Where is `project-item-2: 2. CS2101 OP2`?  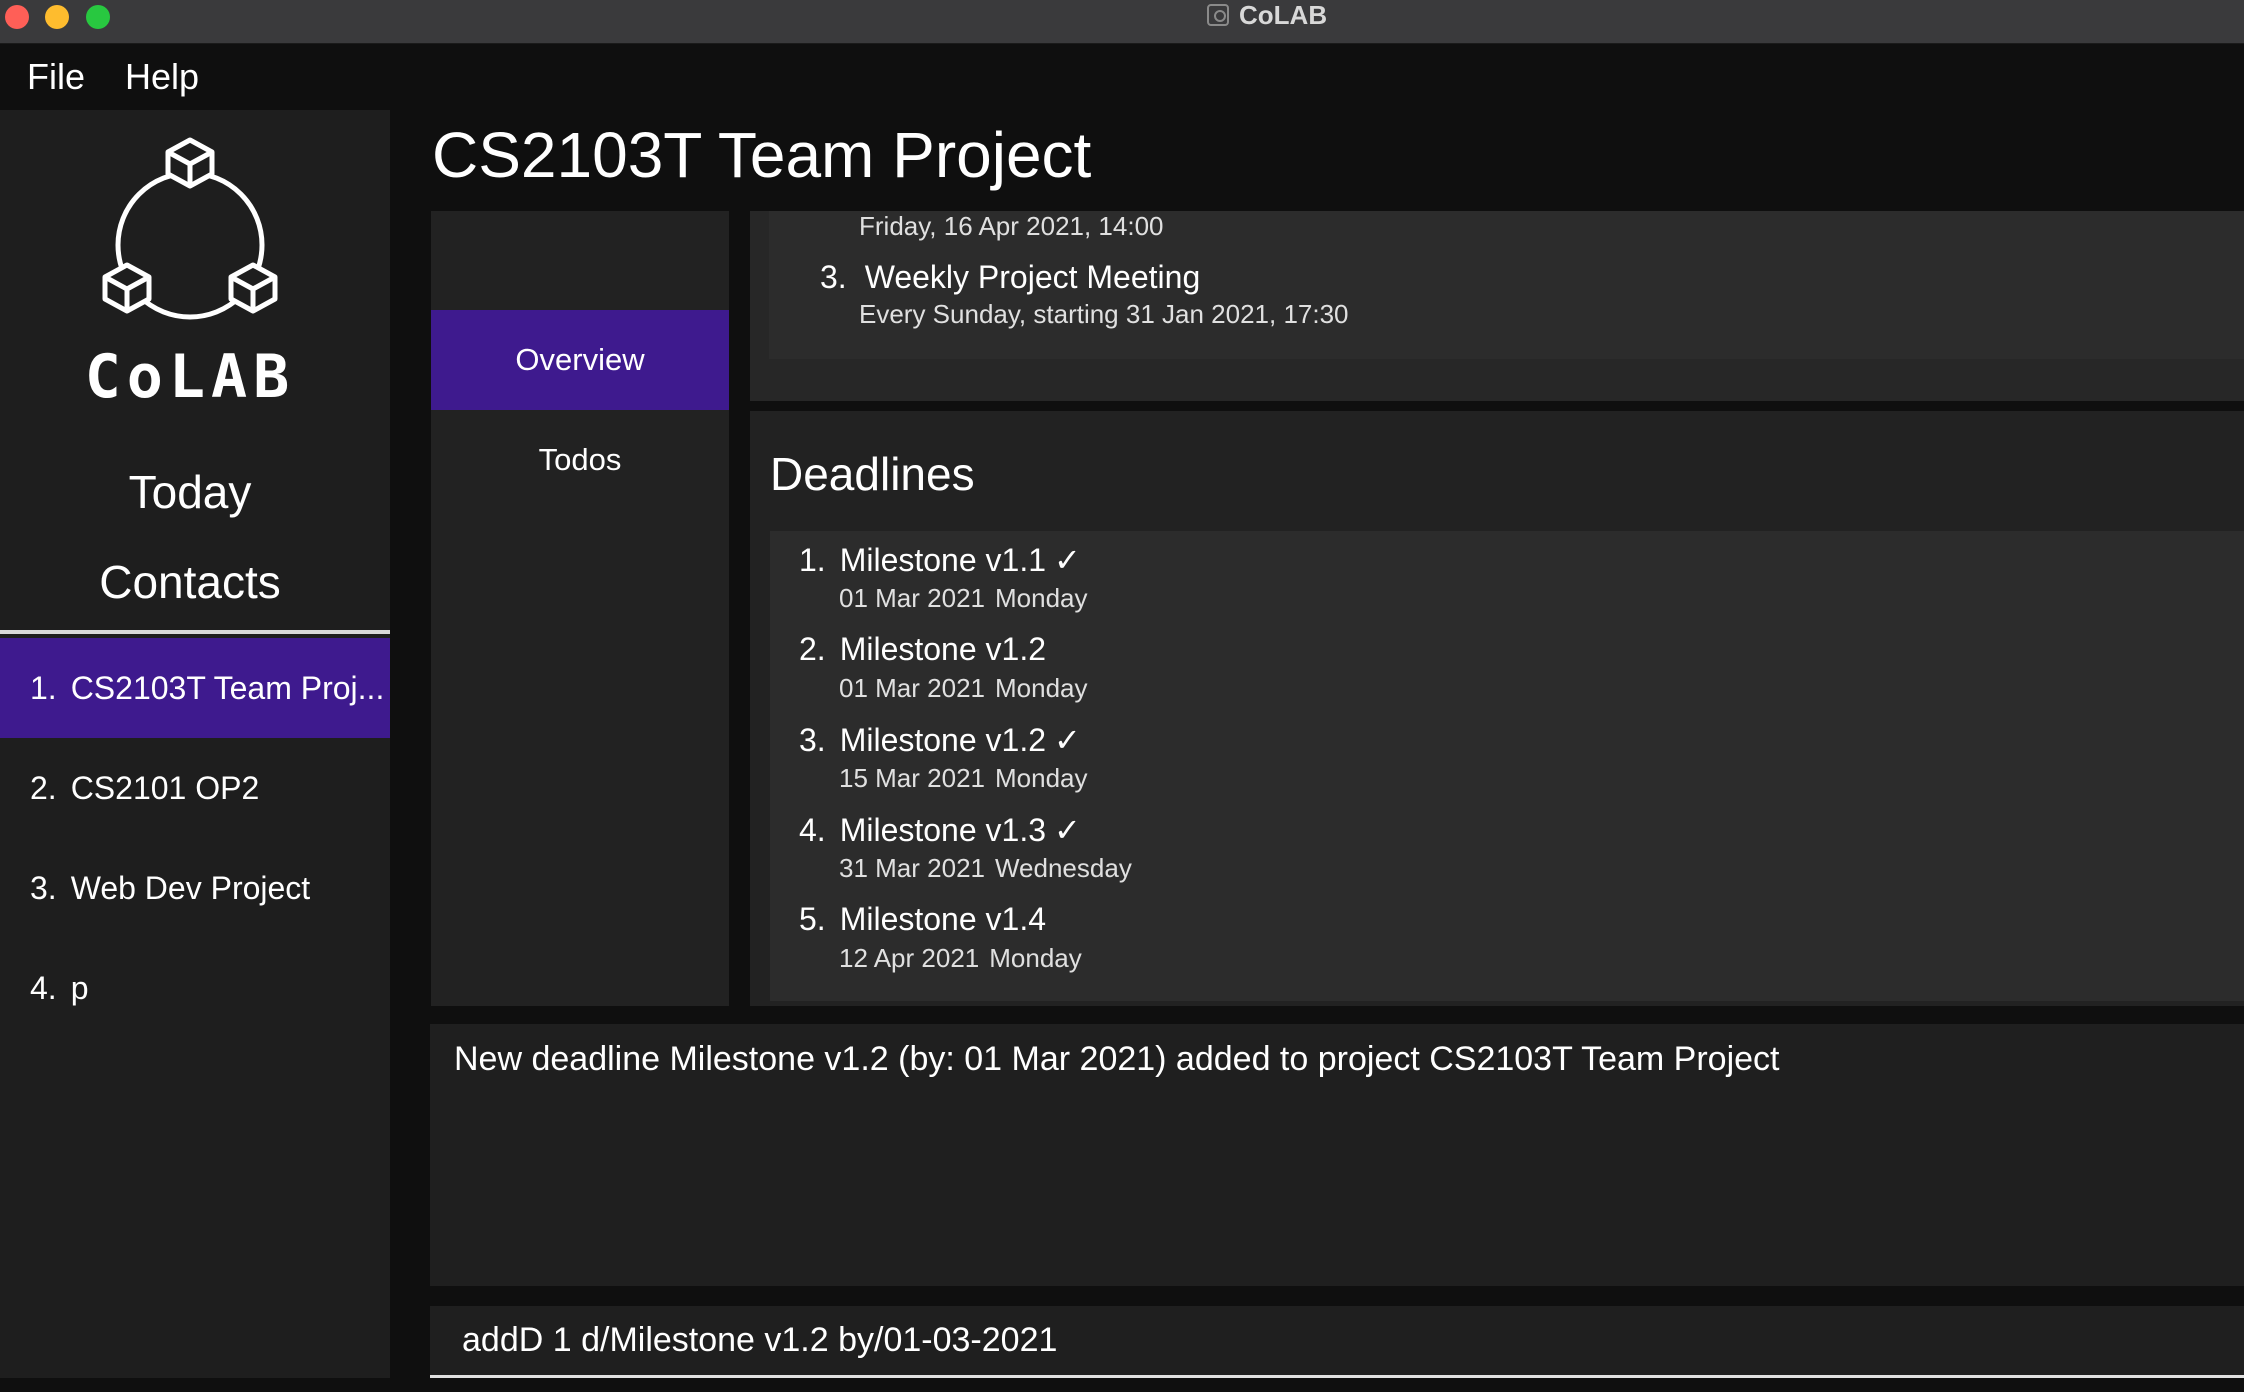
project-item-2: 2. CS2101 OP2 is located at coordinates (195, 788).